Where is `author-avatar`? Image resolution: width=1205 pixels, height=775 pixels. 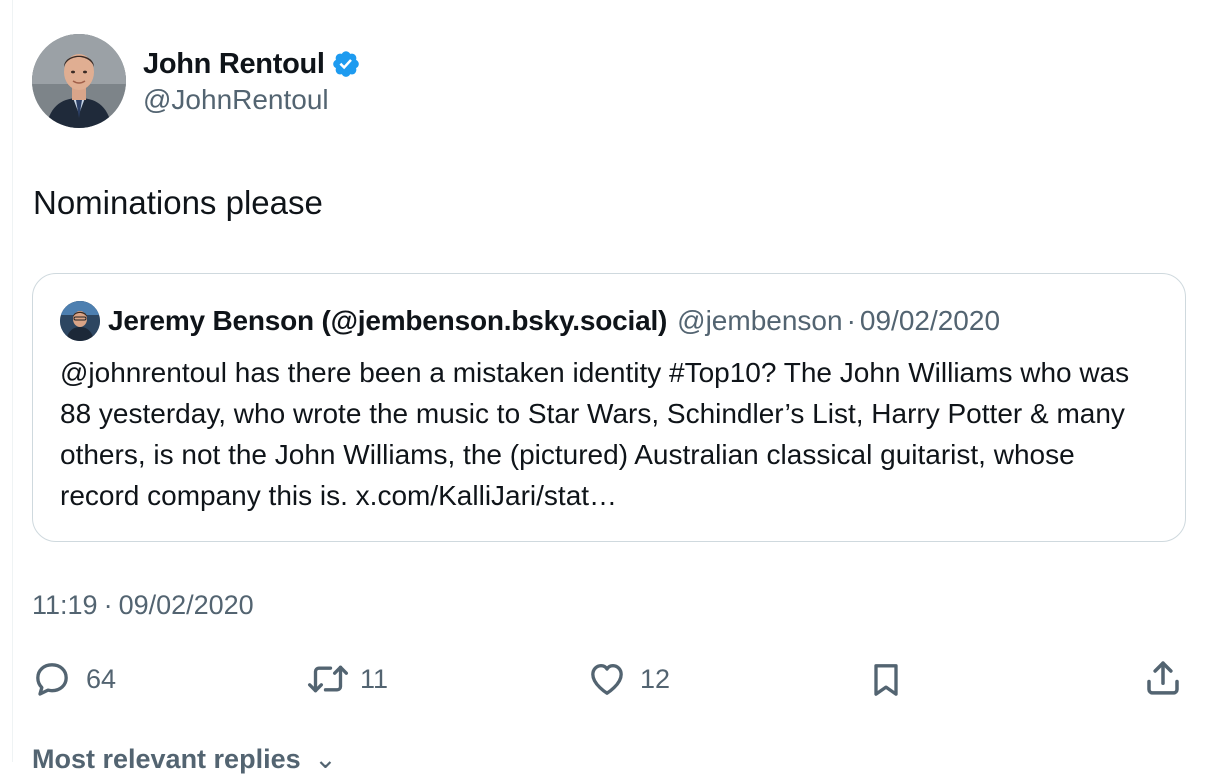
author-avatar is located at coordinates (79, 81).